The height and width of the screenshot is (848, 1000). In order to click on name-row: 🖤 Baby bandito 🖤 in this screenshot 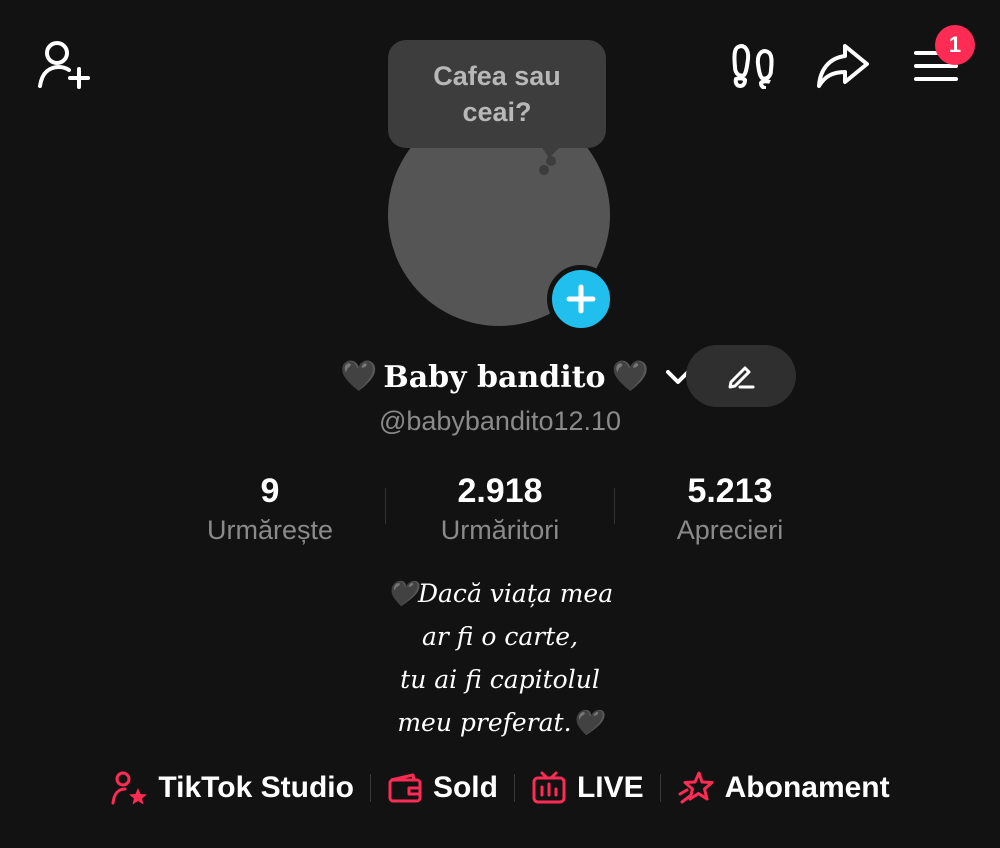, I will do `click(515, 377)`.